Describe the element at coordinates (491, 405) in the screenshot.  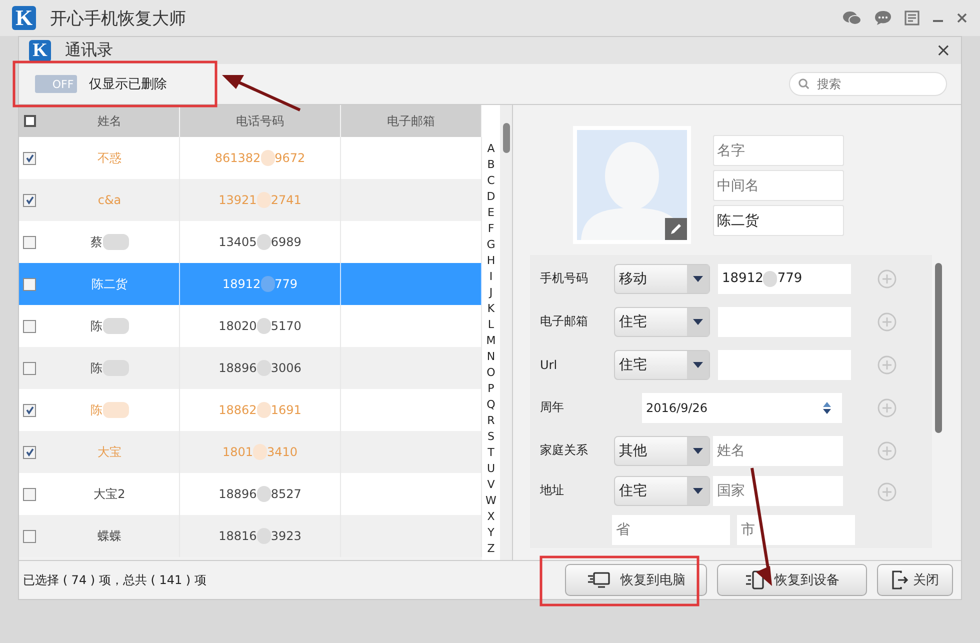
I see `index-letter: Q` at that location.